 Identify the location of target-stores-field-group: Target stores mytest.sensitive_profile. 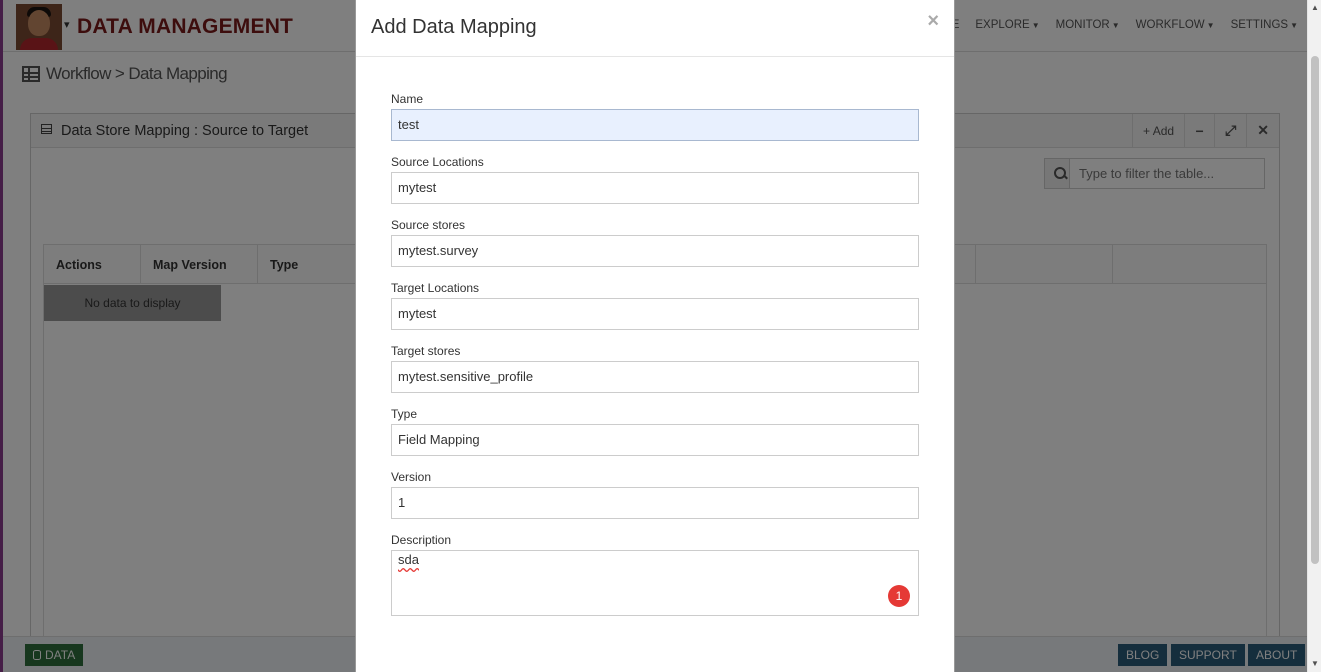
(655, 368).